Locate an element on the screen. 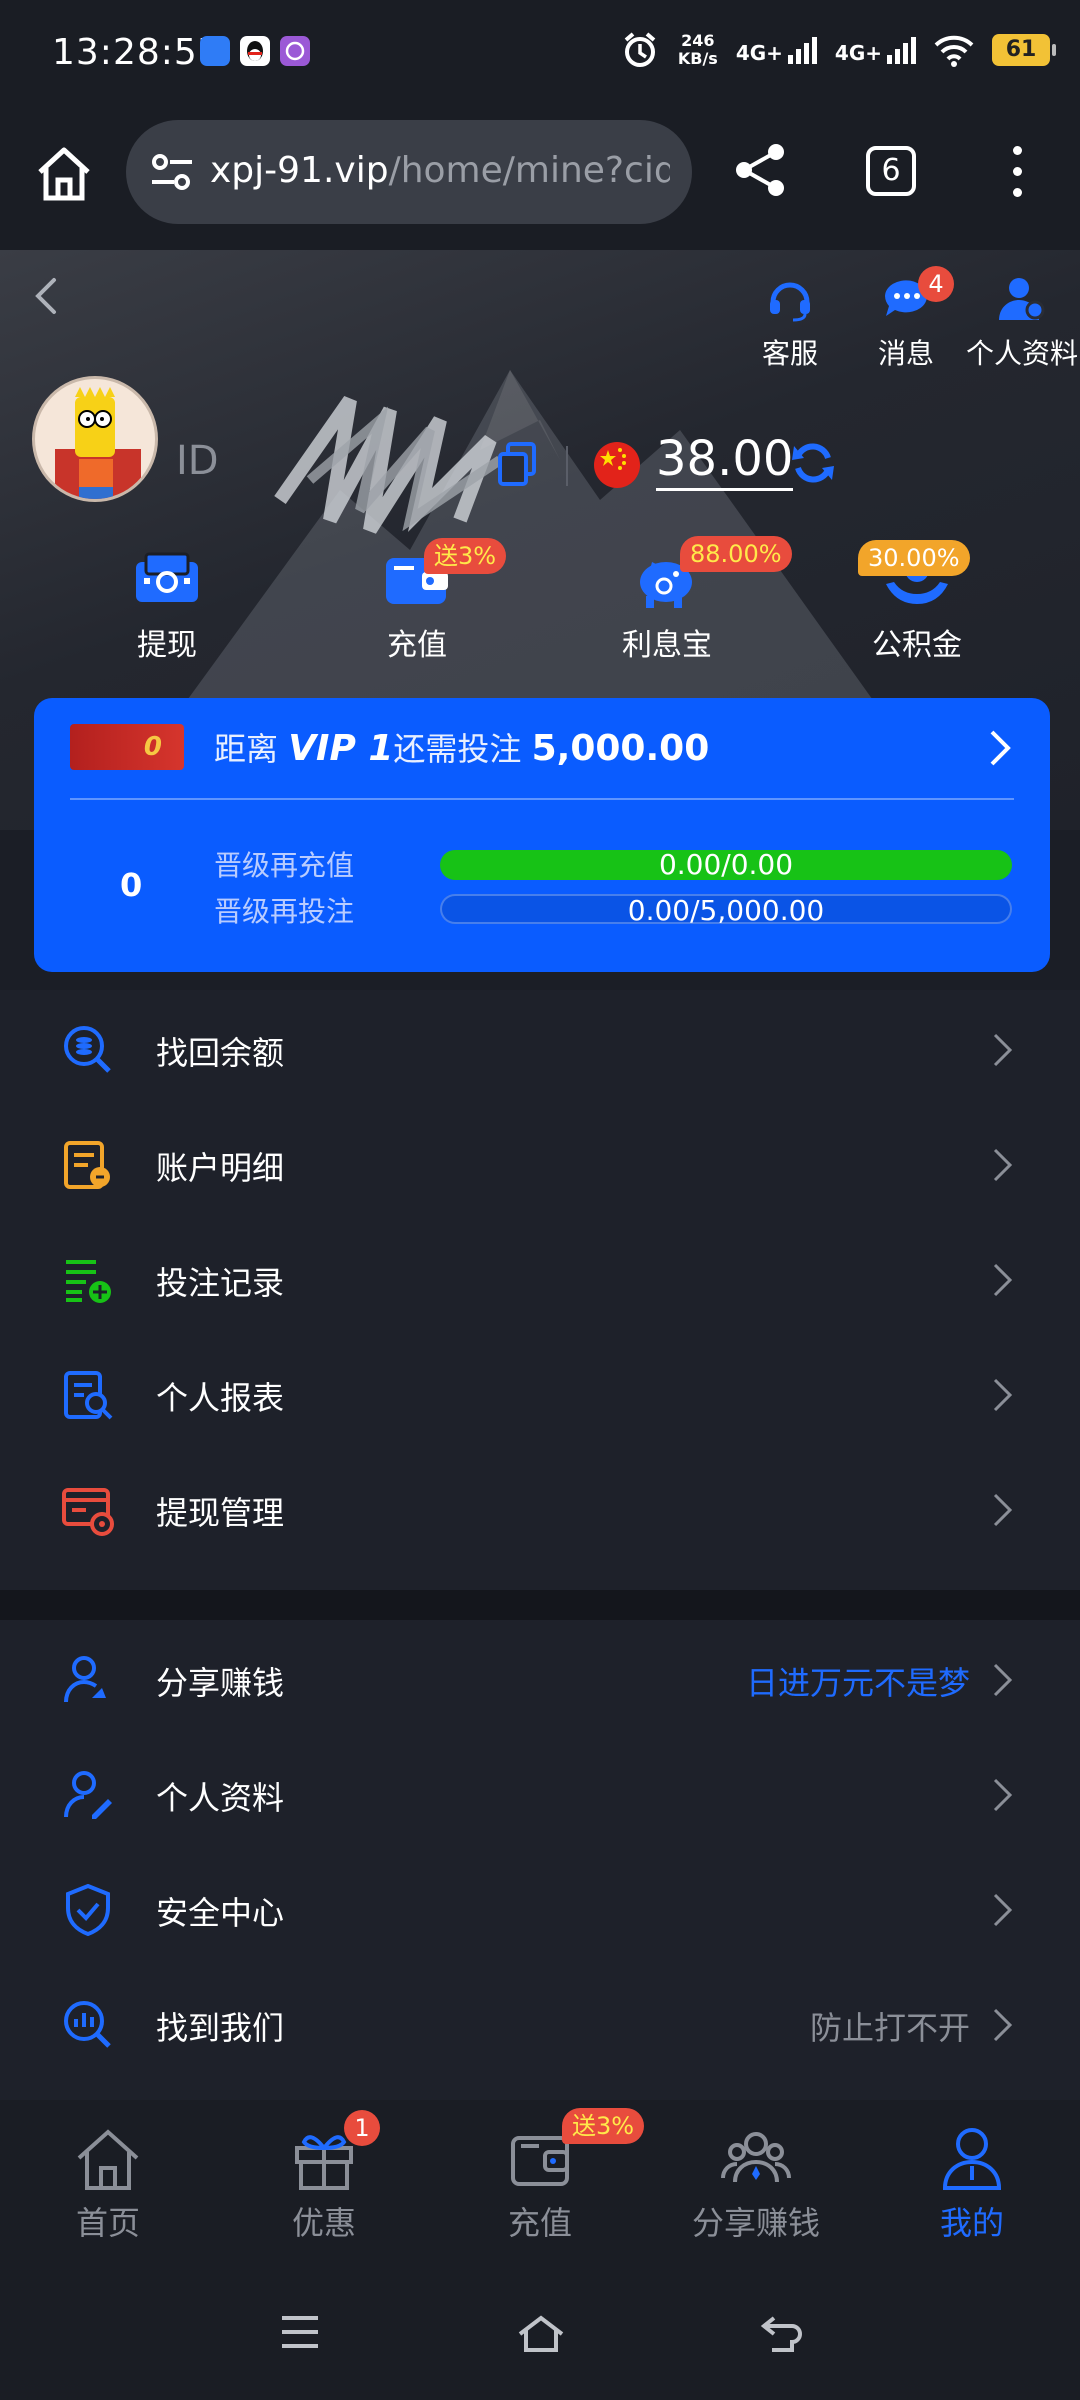 The width and height of the screenshot is (1080, 2400). nav-recharge: 充值 送3% is located at coordinates (540, 2185).